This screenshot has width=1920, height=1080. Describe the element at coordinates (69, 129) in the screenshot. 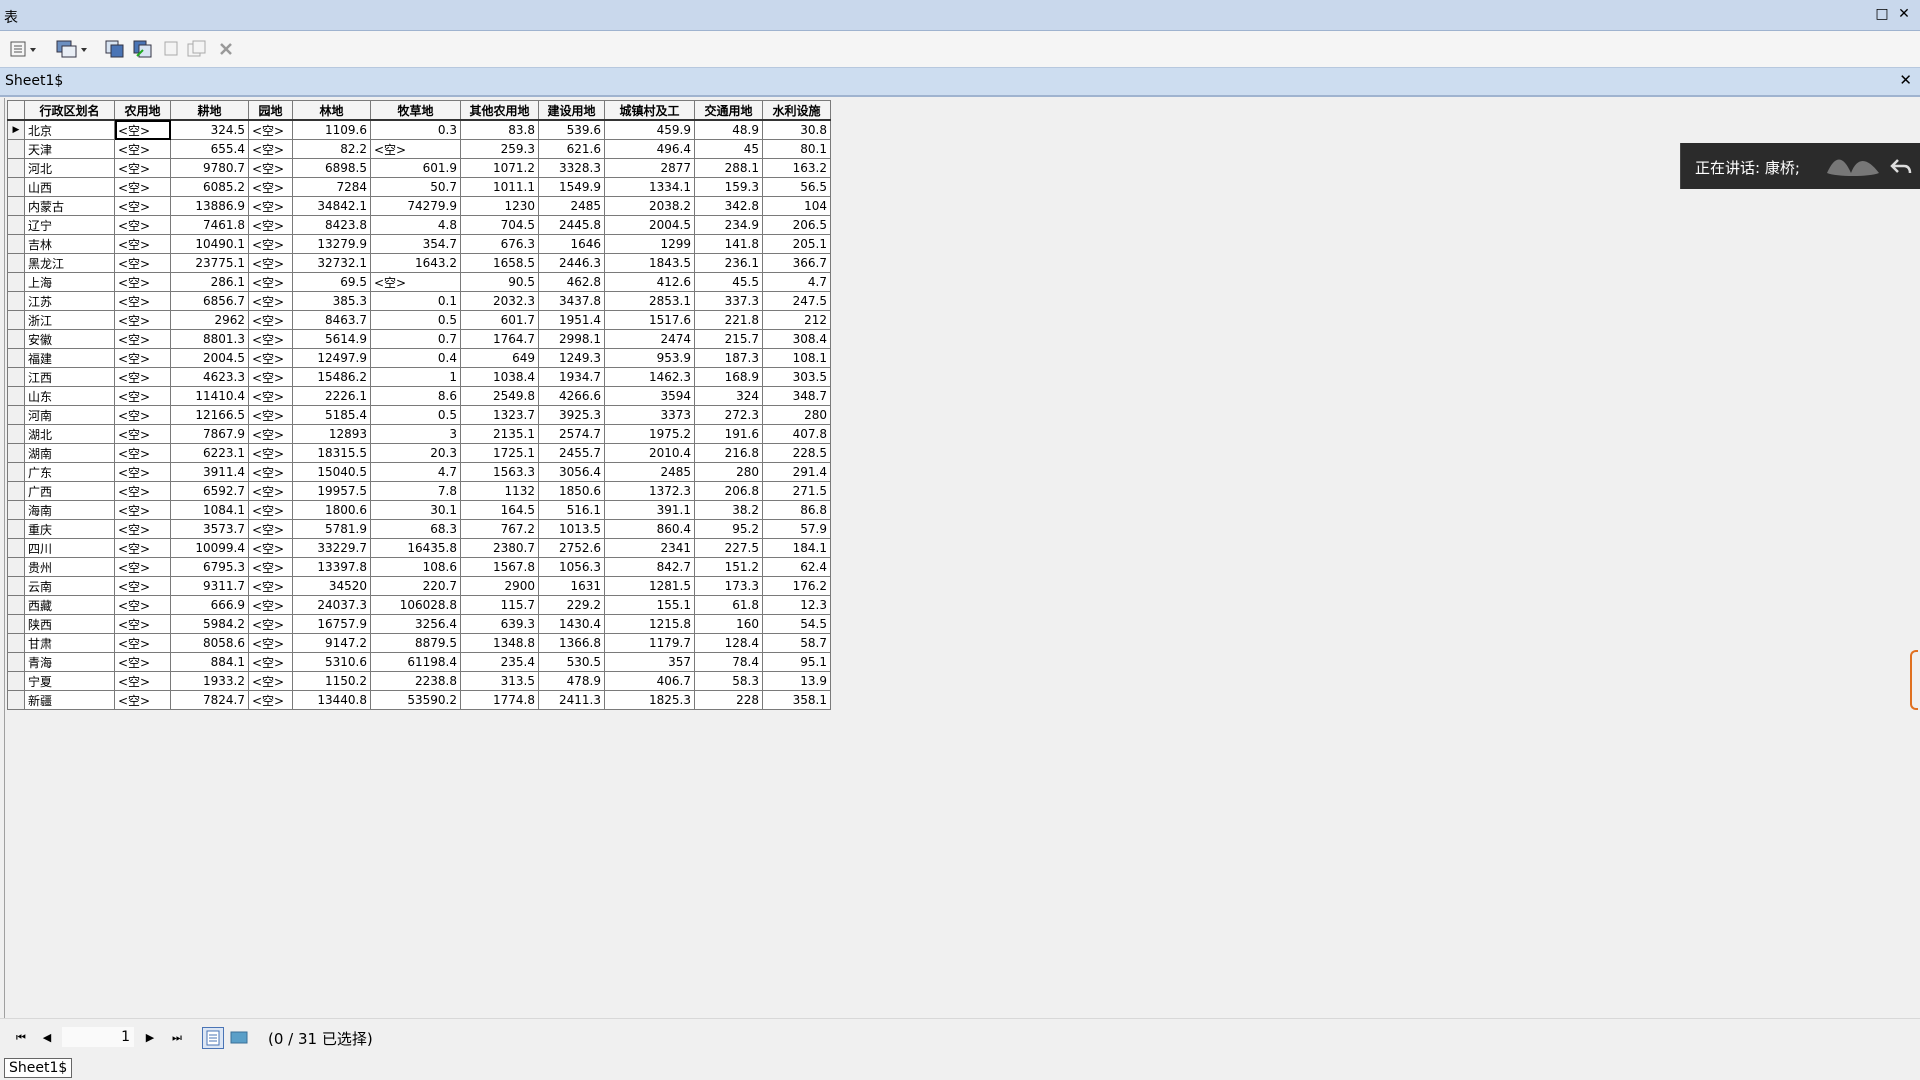

I see `table-cell: 北京` at that location.